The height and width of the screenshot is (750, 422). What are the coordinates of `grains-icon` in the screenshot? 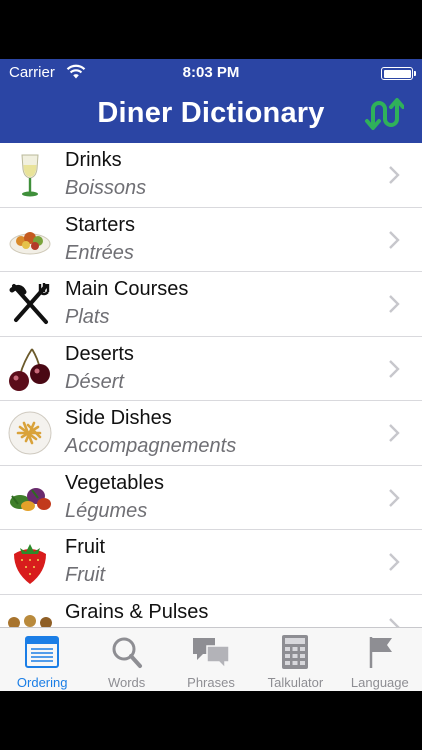 It's located at (30, 620).